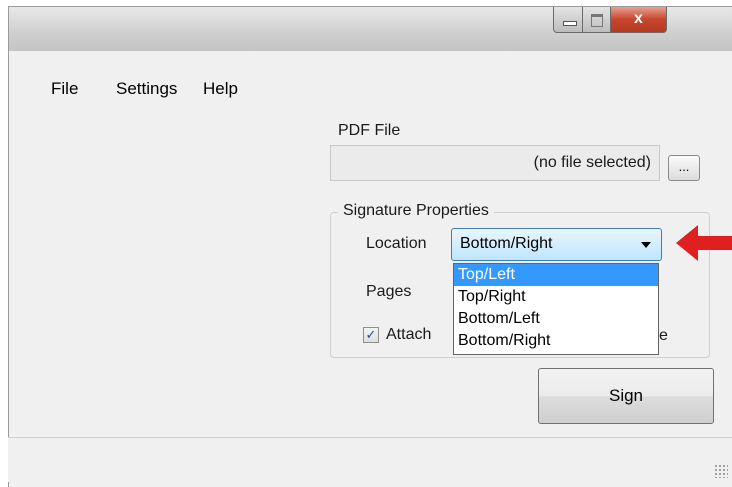  I want to click on option-bottom-right: Bottom/Right, so click(556, 341).